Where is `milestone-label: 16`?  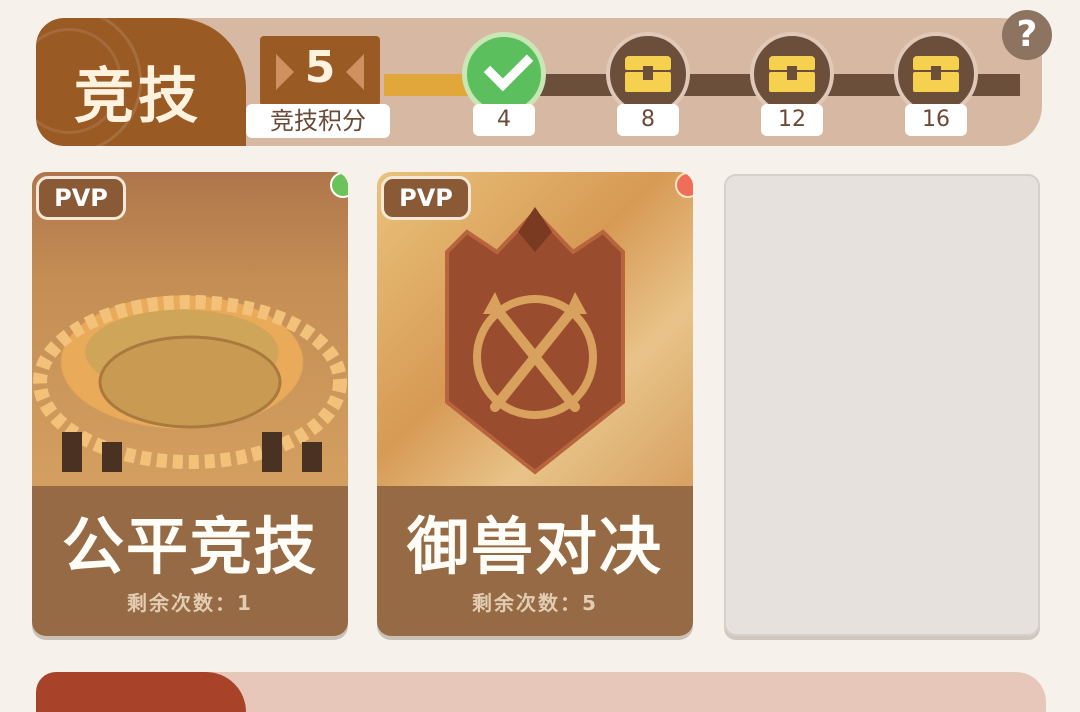
milestone-label: 16 is located at coordinates (936, 120).